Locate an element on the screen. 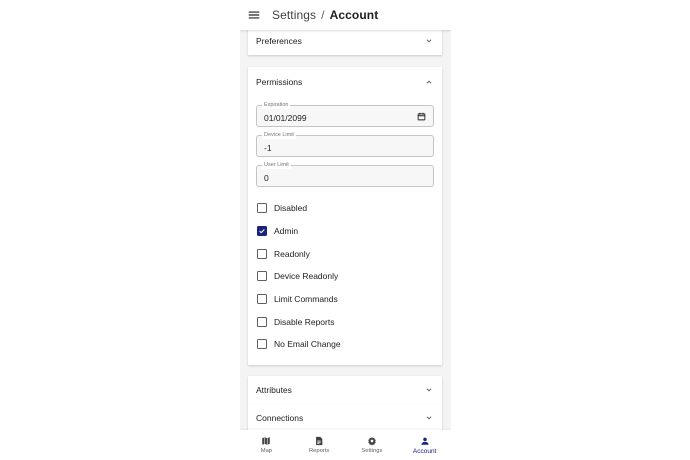  nav-reports-label: Reports is located at coordinates (319, 451).